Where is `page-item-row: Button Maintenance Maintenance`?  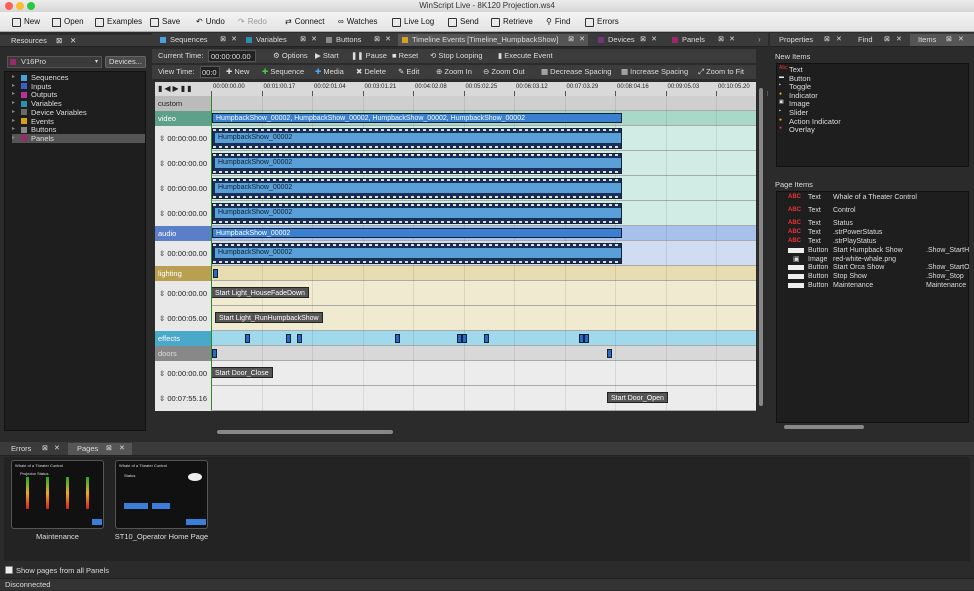 page-item-row: Button Maintenance Maintenance is located at coordinates (874, 285).